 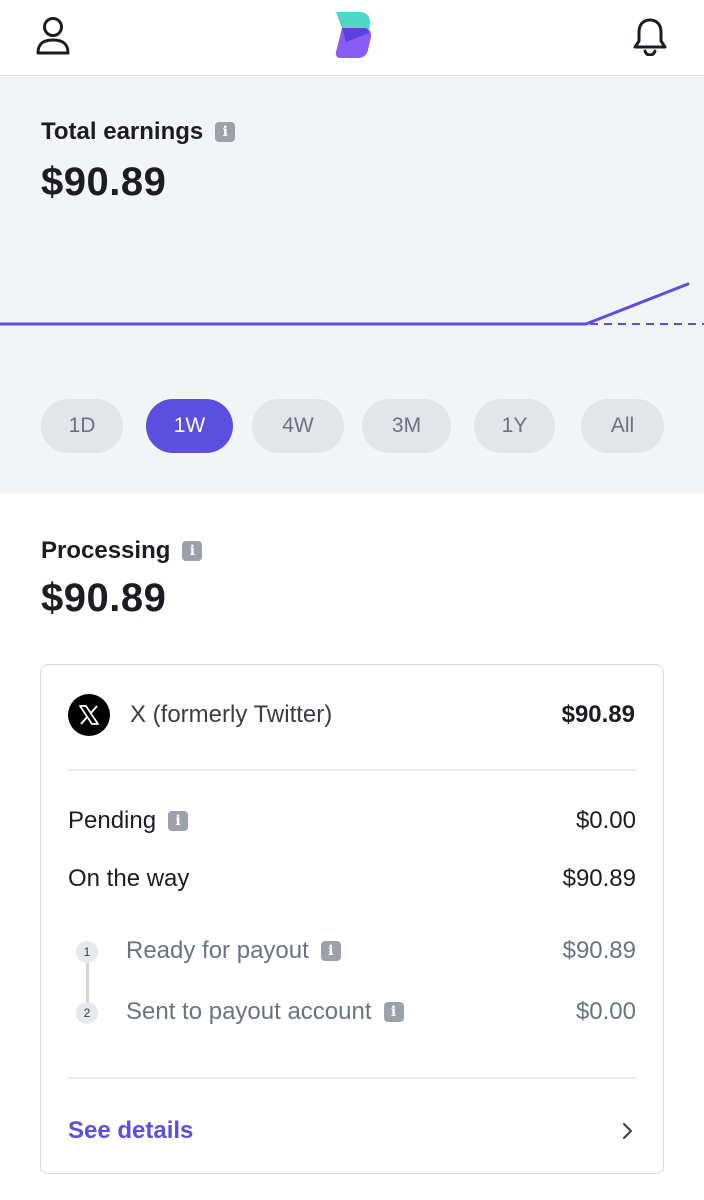 I want to click on step-value: $0.00, so click(x=605, y=1011).